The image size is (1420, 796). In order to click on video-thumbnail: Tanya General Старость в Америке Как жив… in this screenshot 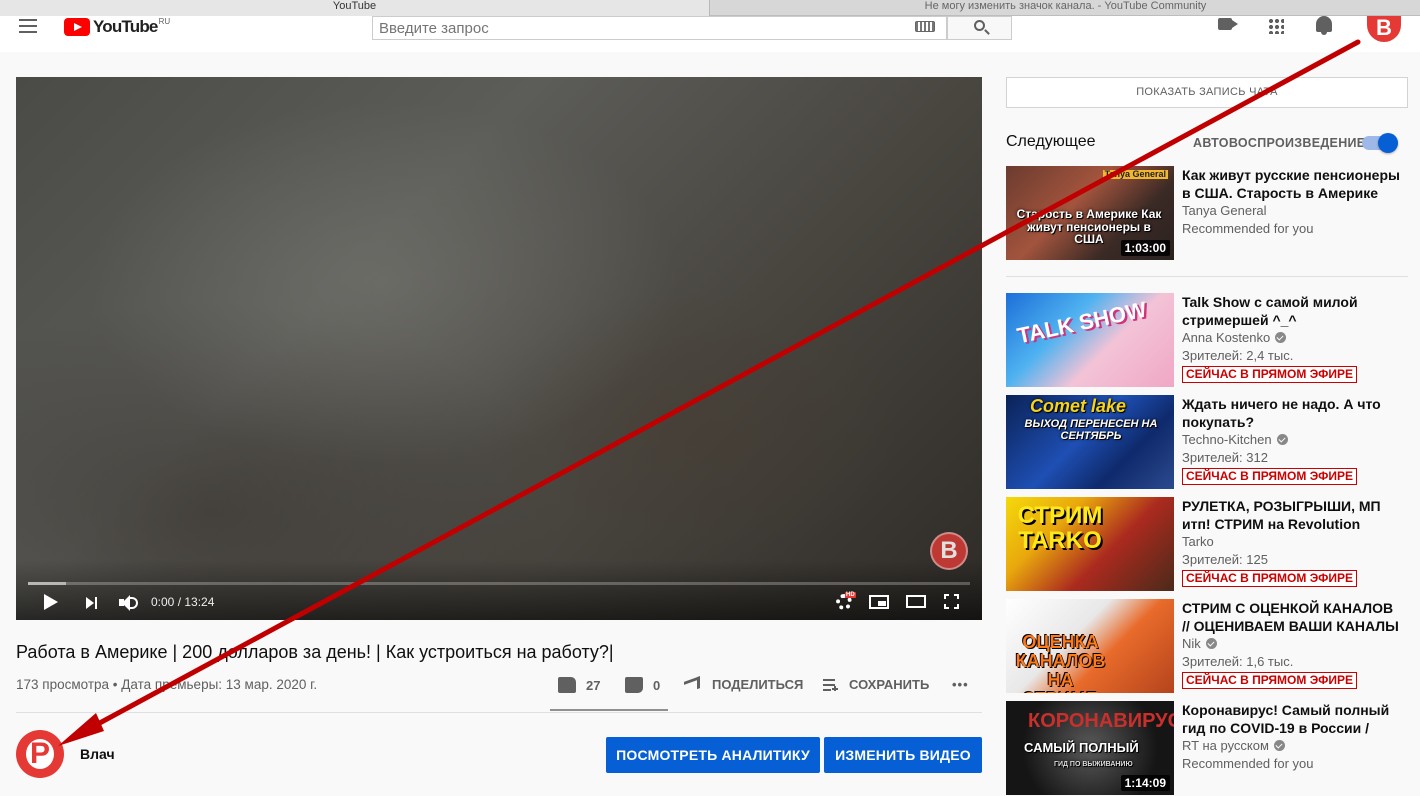, I will do `click(1090, 213)`.